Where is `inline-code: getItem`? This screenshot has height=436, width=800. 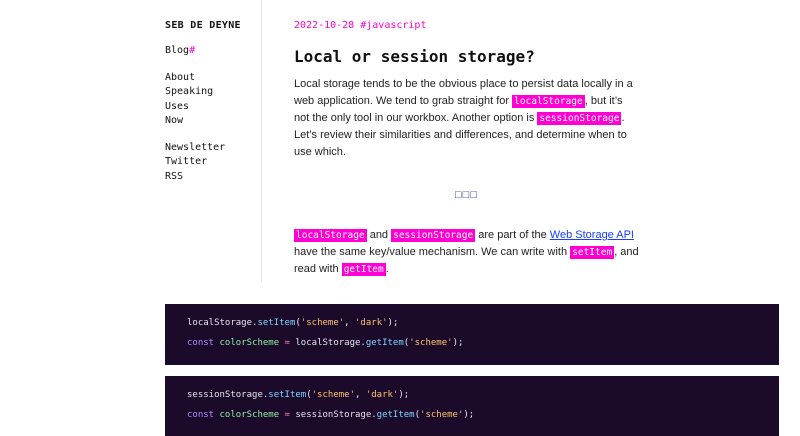
inline-code: getItem is located at coordinates (363, 269).